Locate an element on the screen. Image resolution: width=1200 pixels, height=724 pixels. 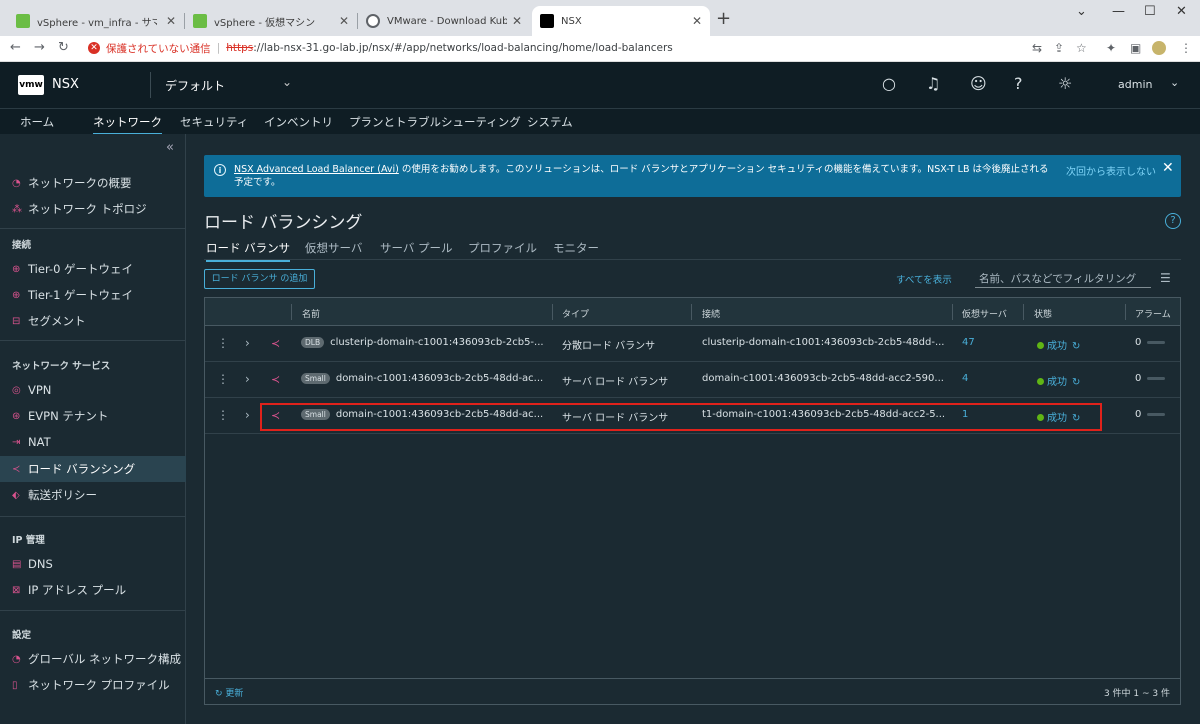
share-icon: ⇪ is located at coordinates (1059, 48).